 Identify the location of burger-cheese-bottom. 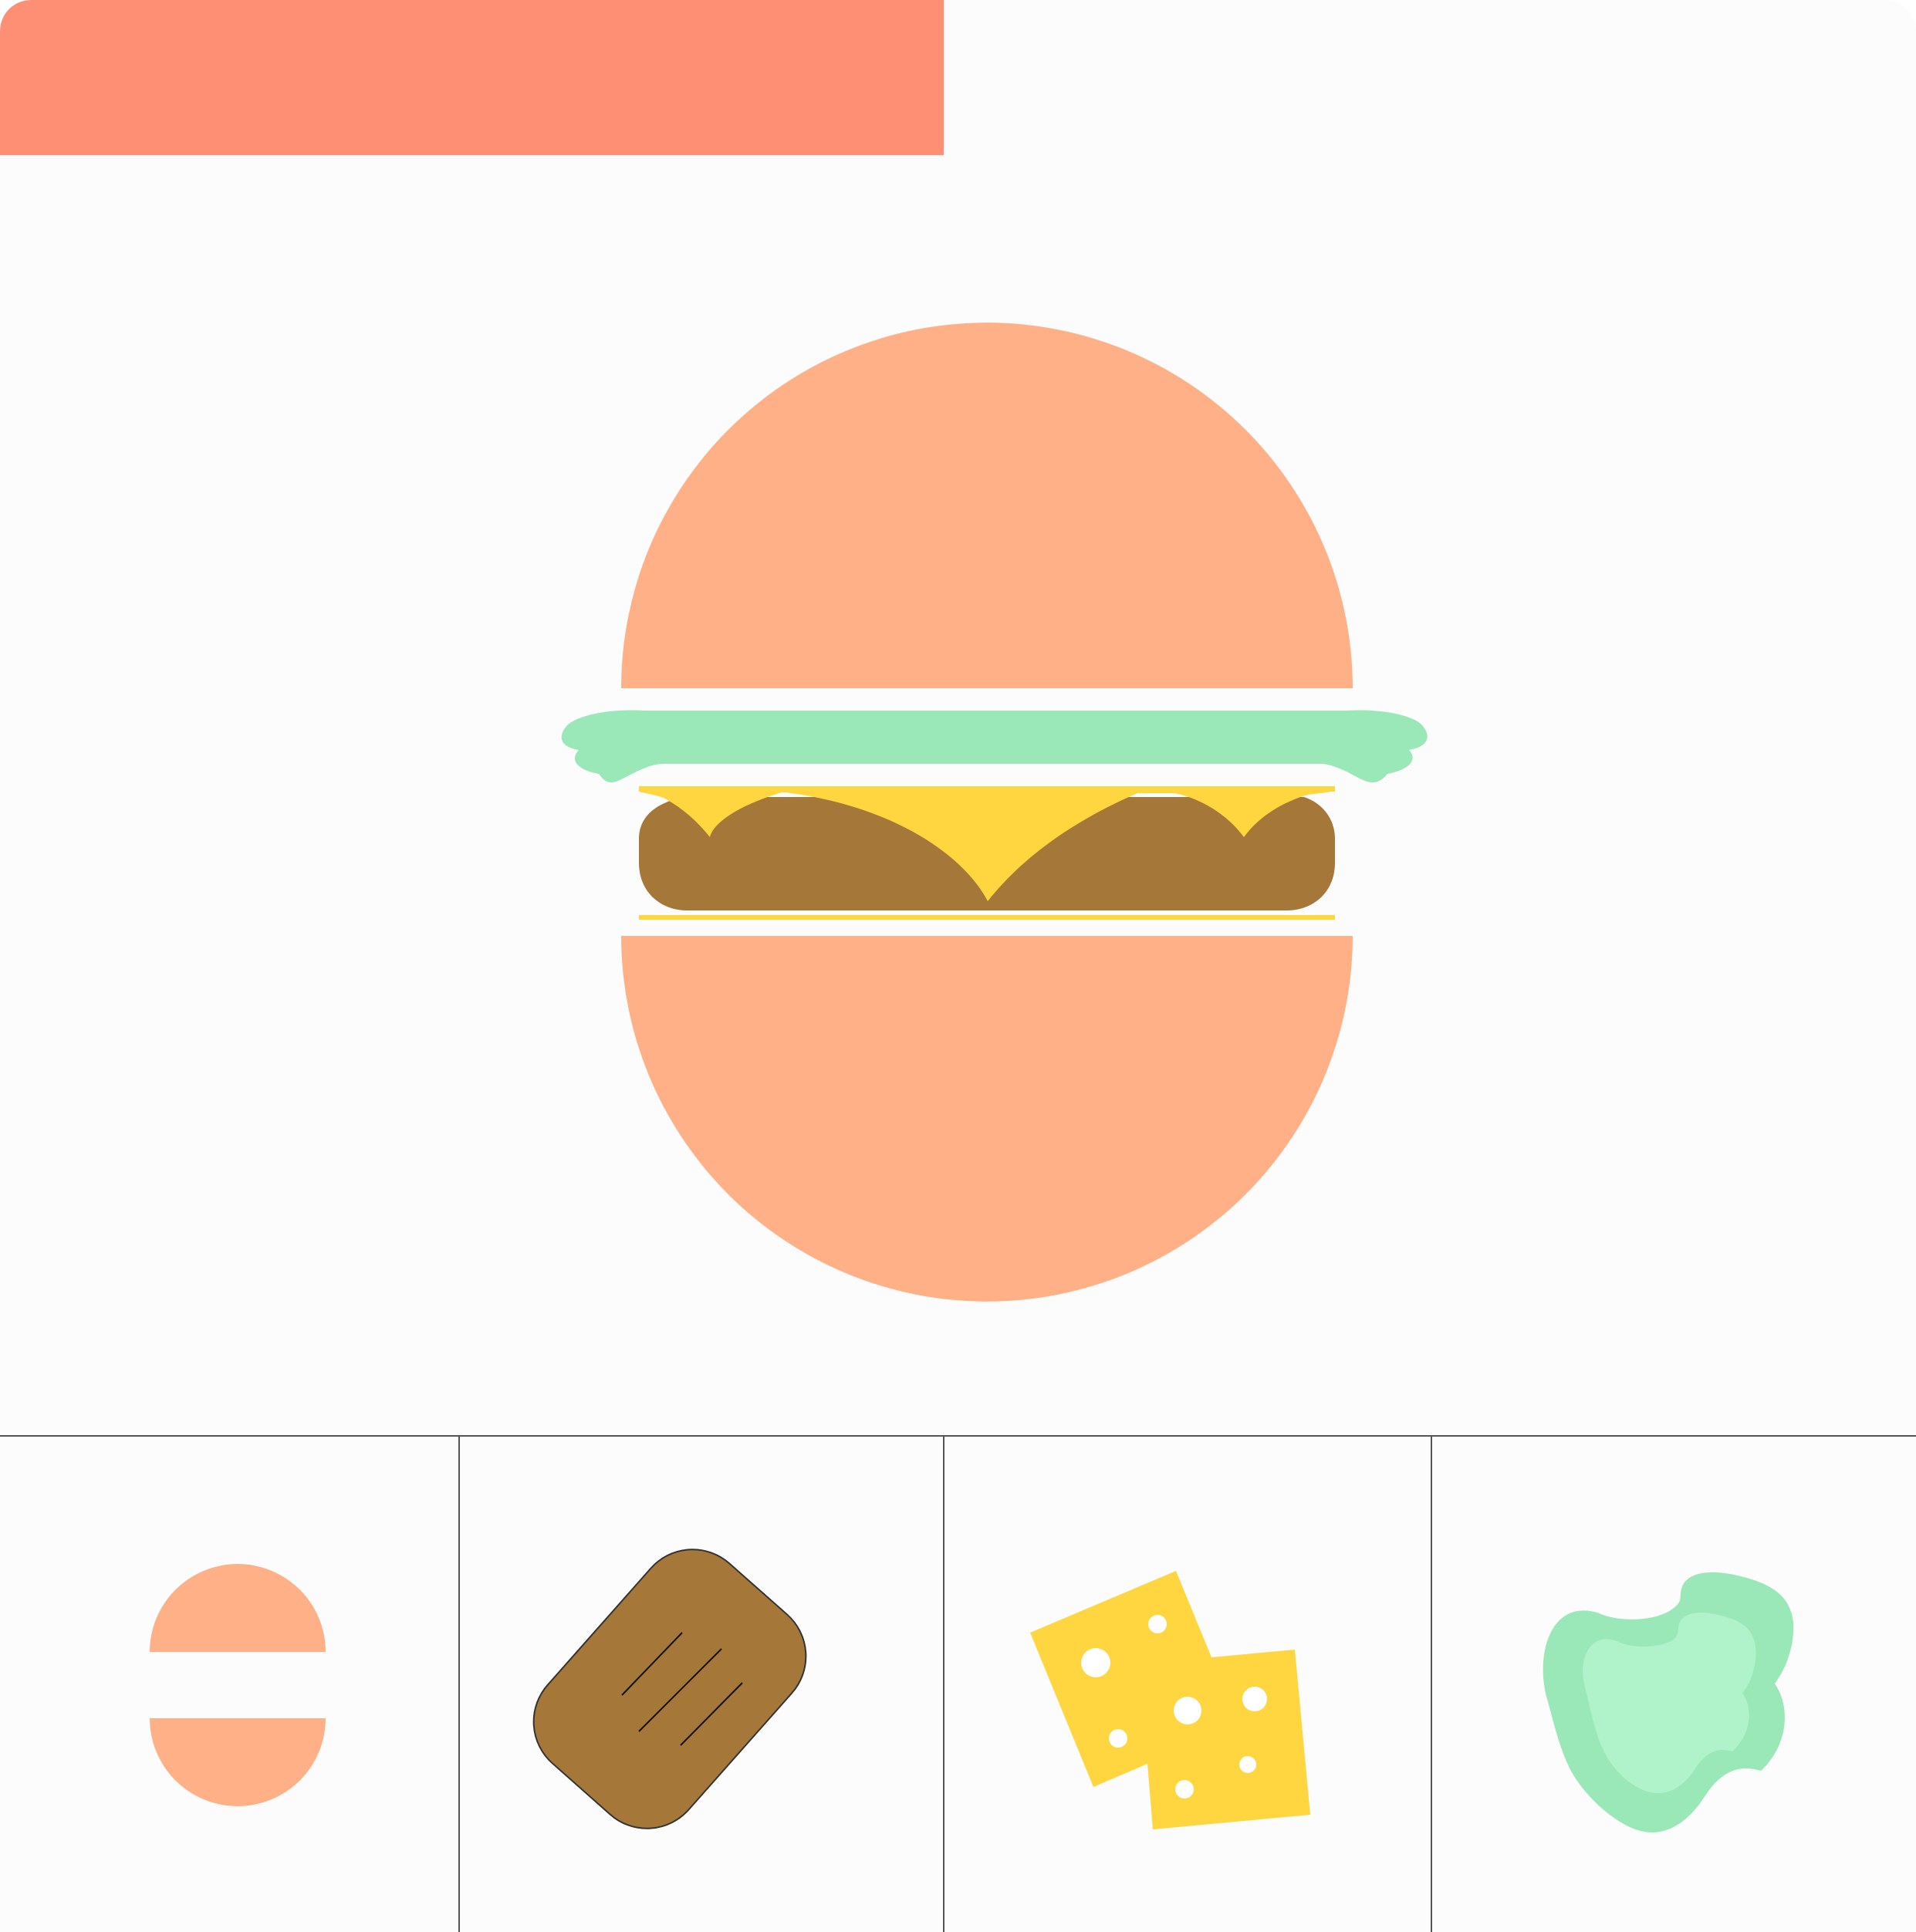
(987, 917).